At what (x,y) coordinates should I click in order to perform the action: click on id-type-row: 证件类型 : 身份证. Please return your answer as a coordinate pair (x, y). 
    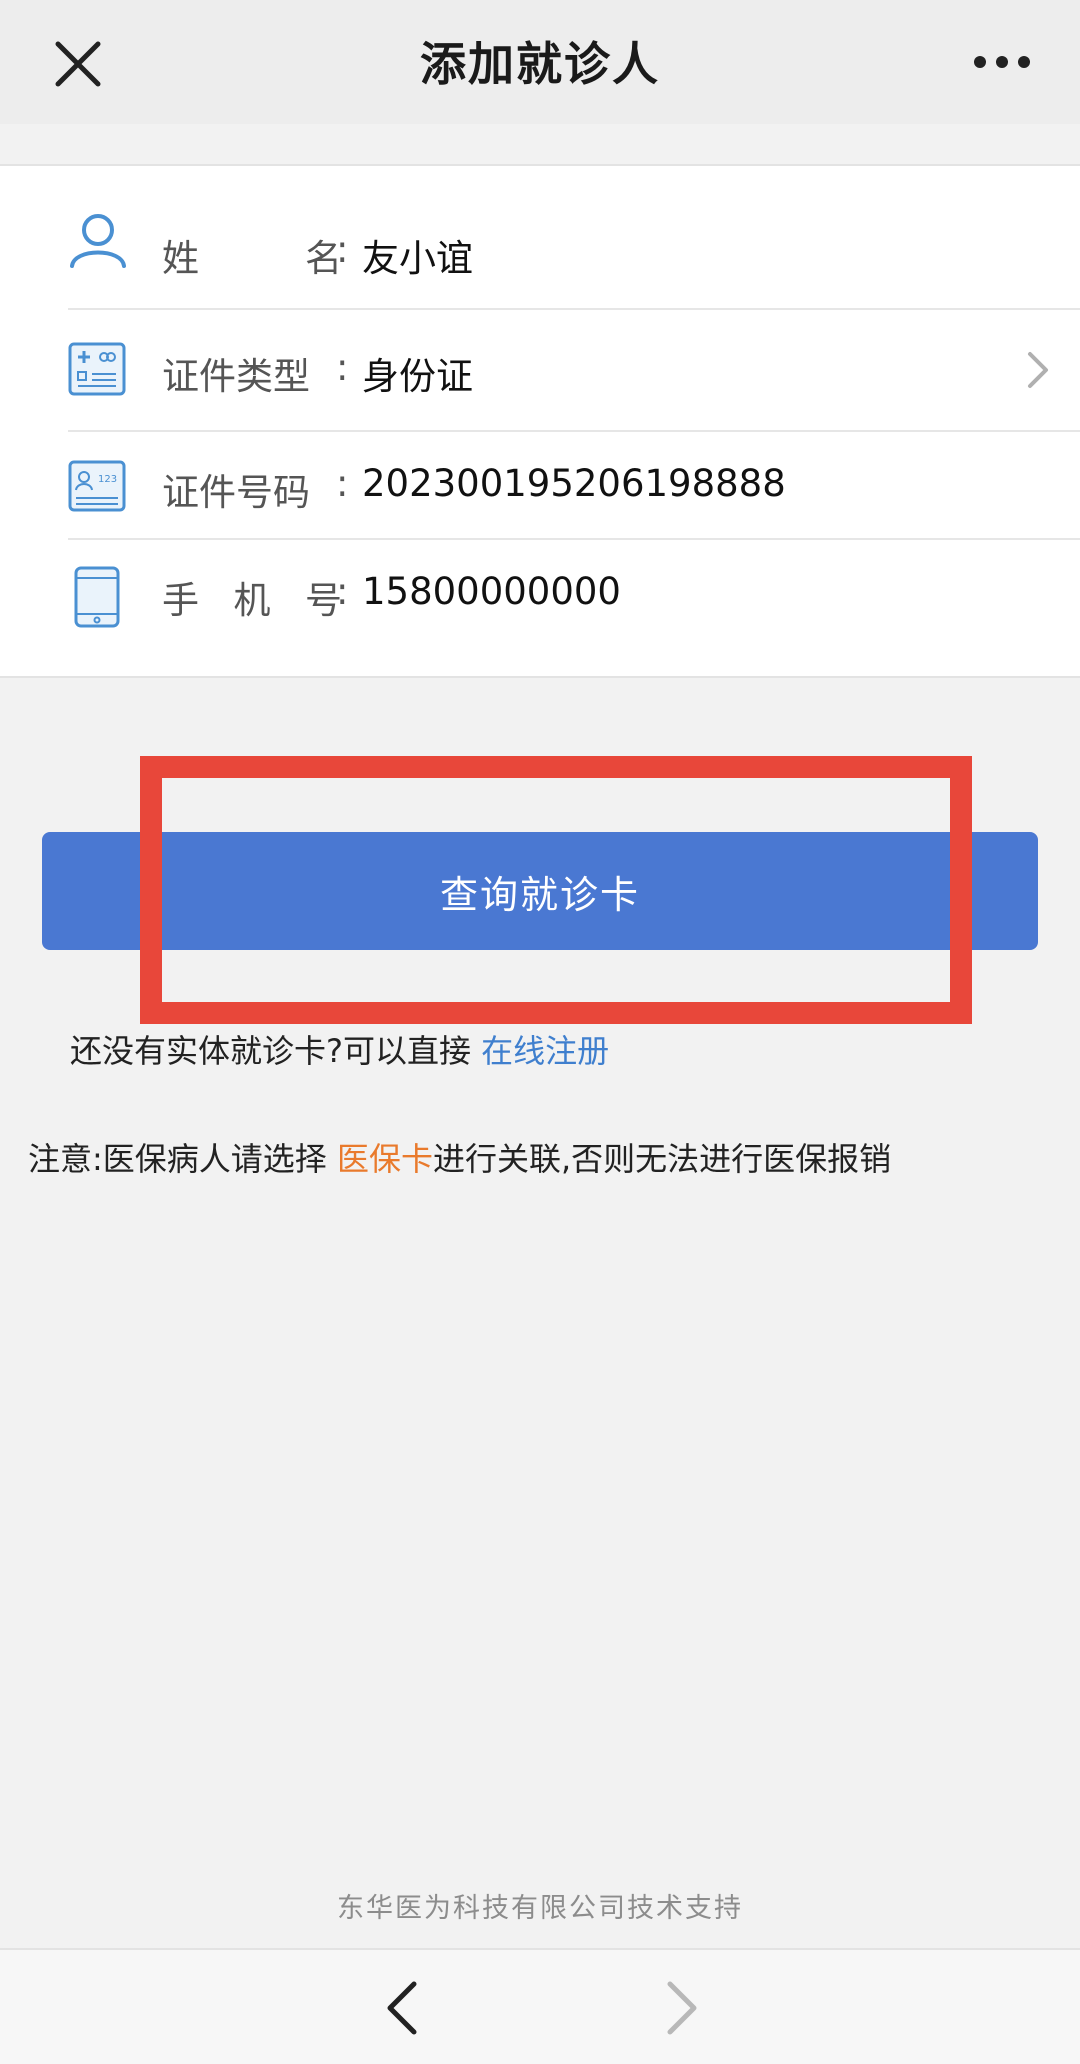
    Looking at the image, I should click on (540, 371).